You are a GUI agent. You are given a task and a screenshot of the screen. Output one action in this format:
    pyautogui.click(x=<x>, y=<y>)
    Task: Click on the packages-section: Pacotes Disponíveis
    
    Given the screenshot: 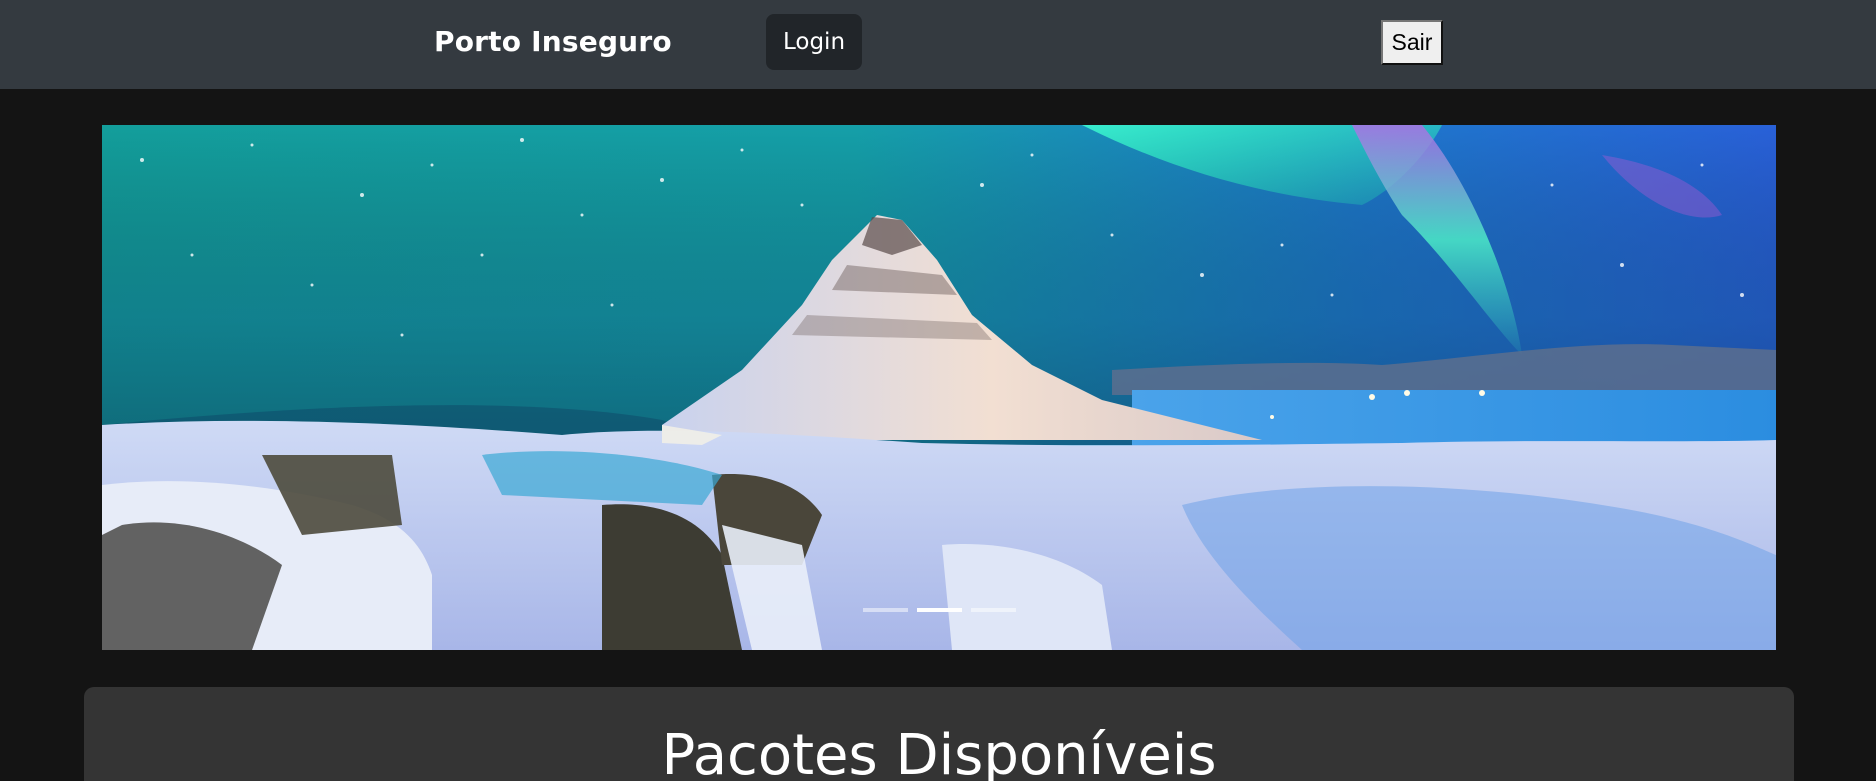 What is the action you would take?
    pyautogui.click(x=939, y=734)
    